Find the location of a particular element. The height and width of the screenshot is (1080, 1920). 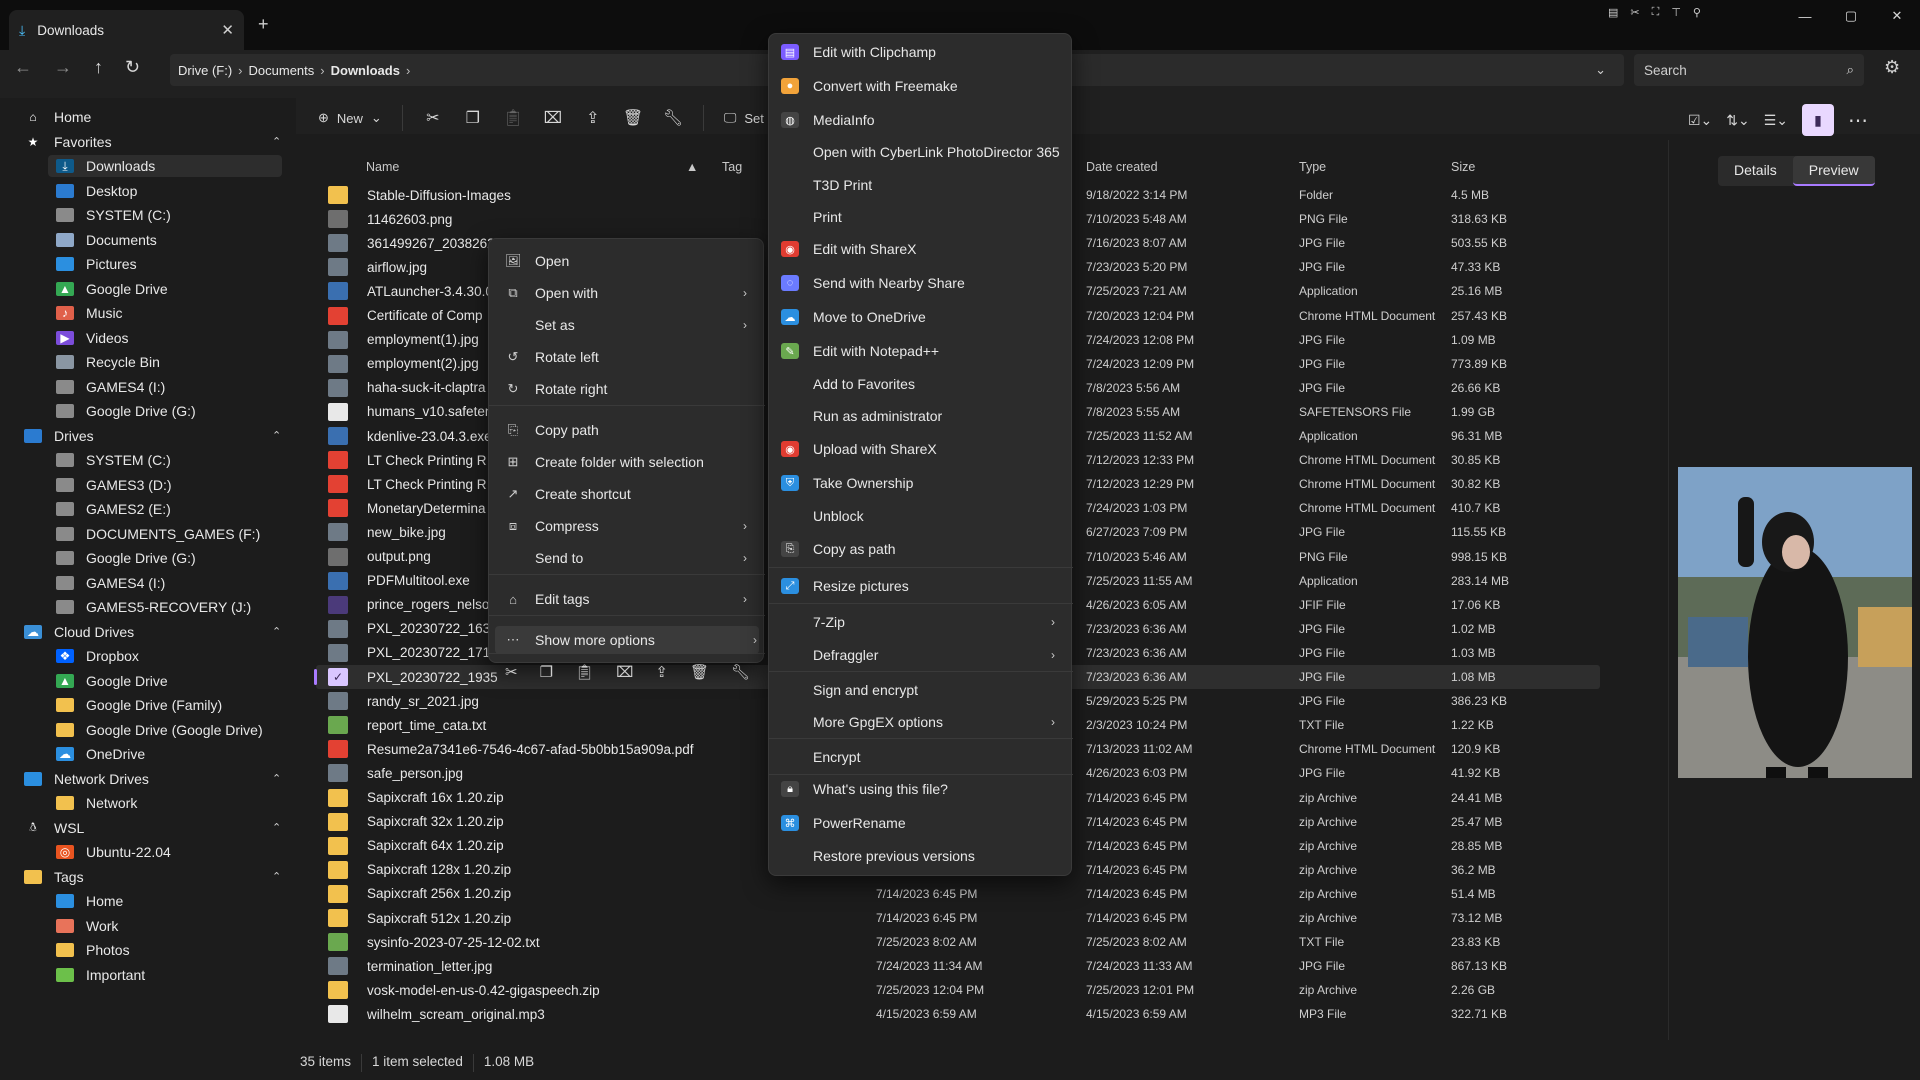

menu-item-add-to-favorites: Add to Favorites is located at coordinates (921, 384).